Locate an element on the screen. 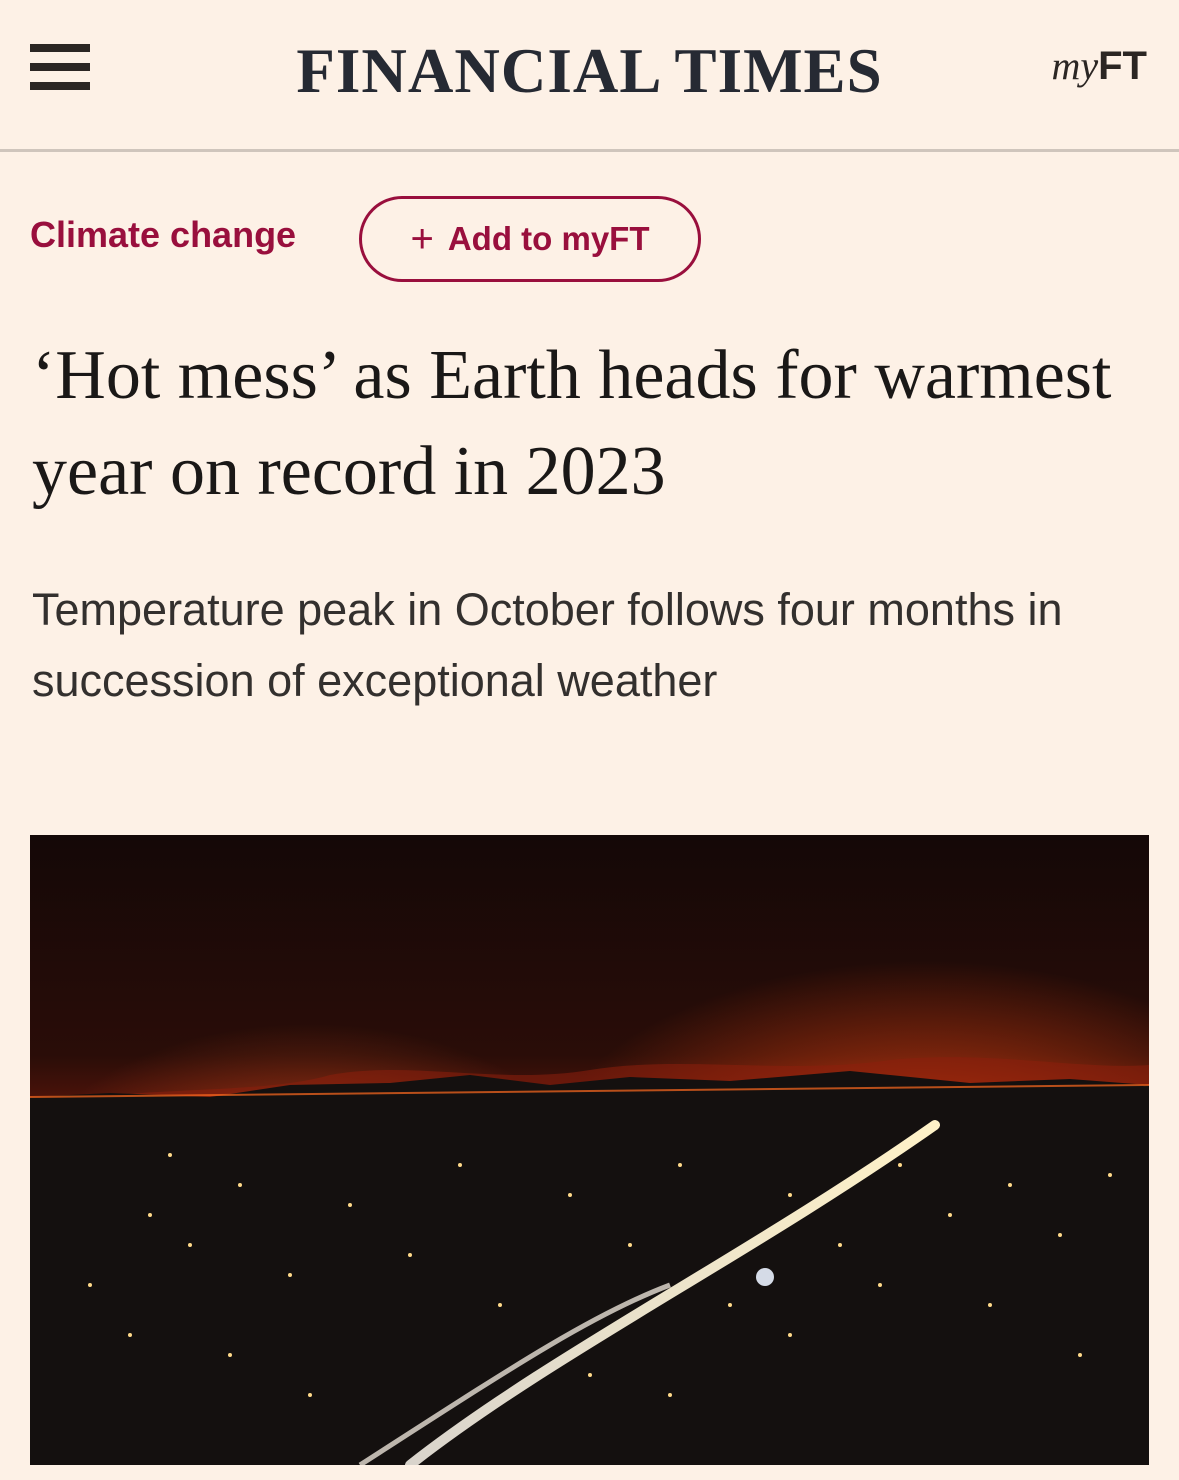 This screenshot has width=1179, height=1480. myft-ft-label: FT is located at coordinates (1122, 66).